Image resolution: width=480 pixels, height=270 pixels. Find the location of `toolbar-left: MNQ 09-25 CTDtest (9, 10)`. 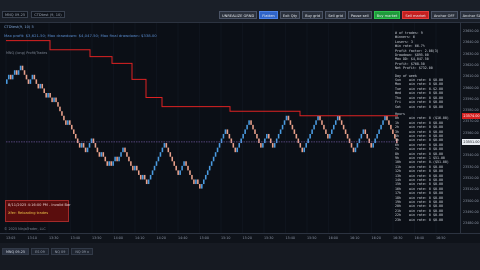

toolbar-left: MNQ 09-25 CTDtest (9, 10) is located at coordinates (33, 14).